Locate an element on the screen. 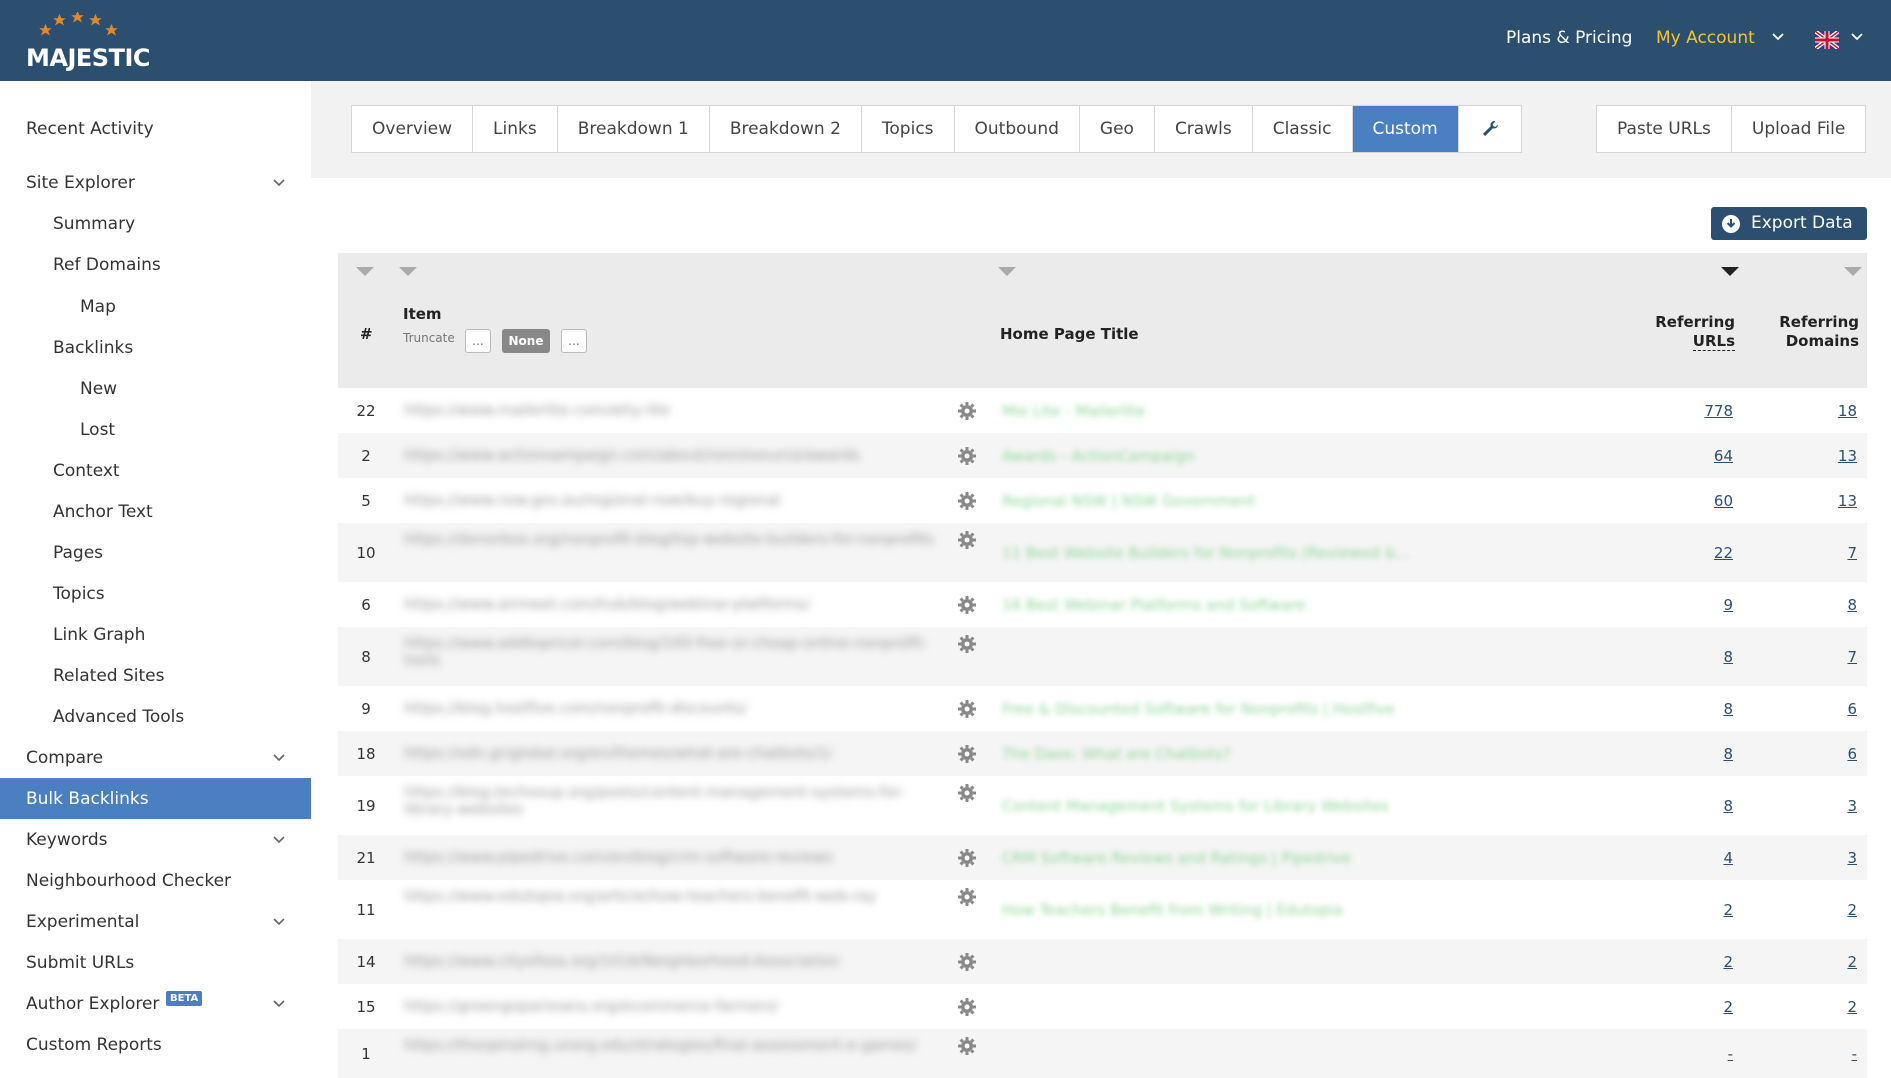  sidebar-item-backlinks: Backlinks is located at coordinates (155, 347).